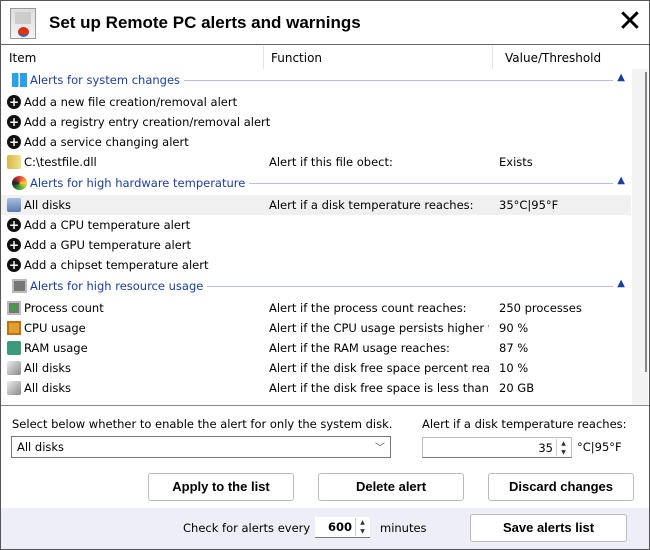 This screenshot has width=650, height=550. What do you see at coordinates (316, 245) in the screenshot?
I see `table-row: + Add a GPU temperature alert` at bounding box center [316, 245].